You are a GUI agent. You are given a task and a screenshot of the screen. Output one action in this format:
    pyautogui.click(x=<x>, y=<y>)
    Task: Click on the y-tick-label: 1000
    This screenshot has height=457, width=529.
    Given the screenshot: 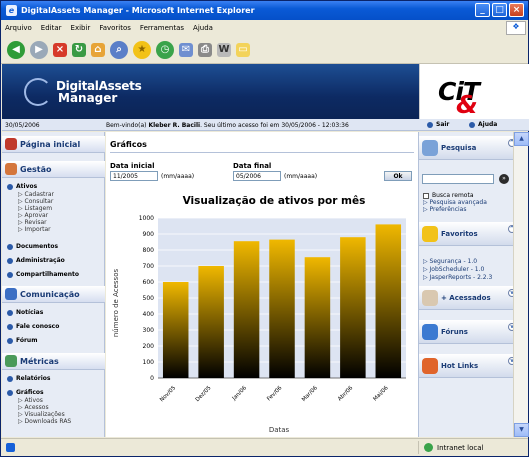 What is the action you would take?
    pyautogui.click(x=146, y=218)
    